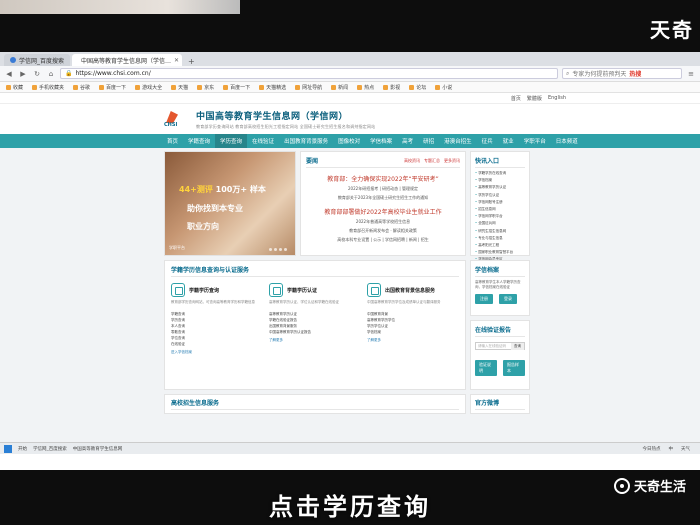 The image size is (700, 525). Describe the element at coordinates (383, 178) in the screenshot. I see `news-headline: 教育部：全力确保实现2022年“平安研考”` at that location.